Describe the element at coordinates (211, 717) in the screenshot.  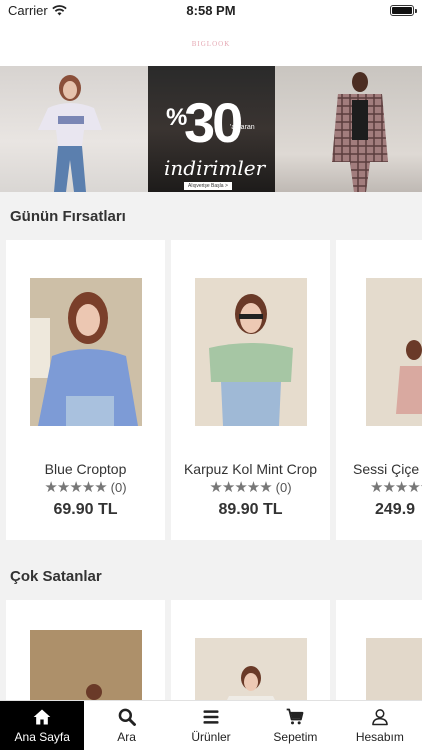
I see `menu-icon` at that location.